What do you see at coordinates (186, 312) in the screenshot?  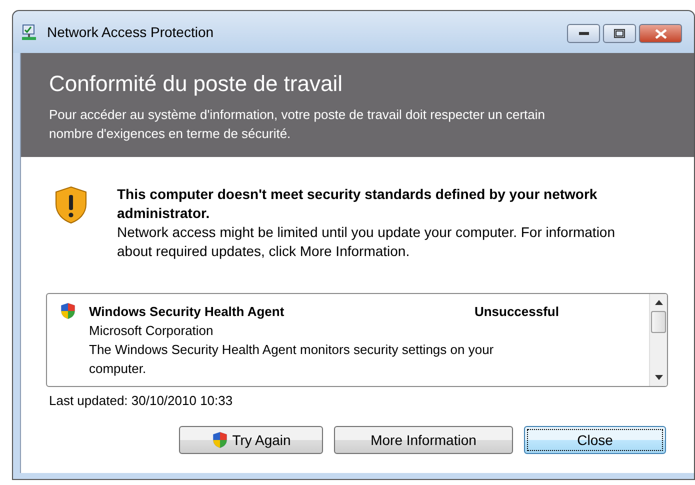 I see `agent-name: Windows Security Health Agent` at bounding box center [186, 312].